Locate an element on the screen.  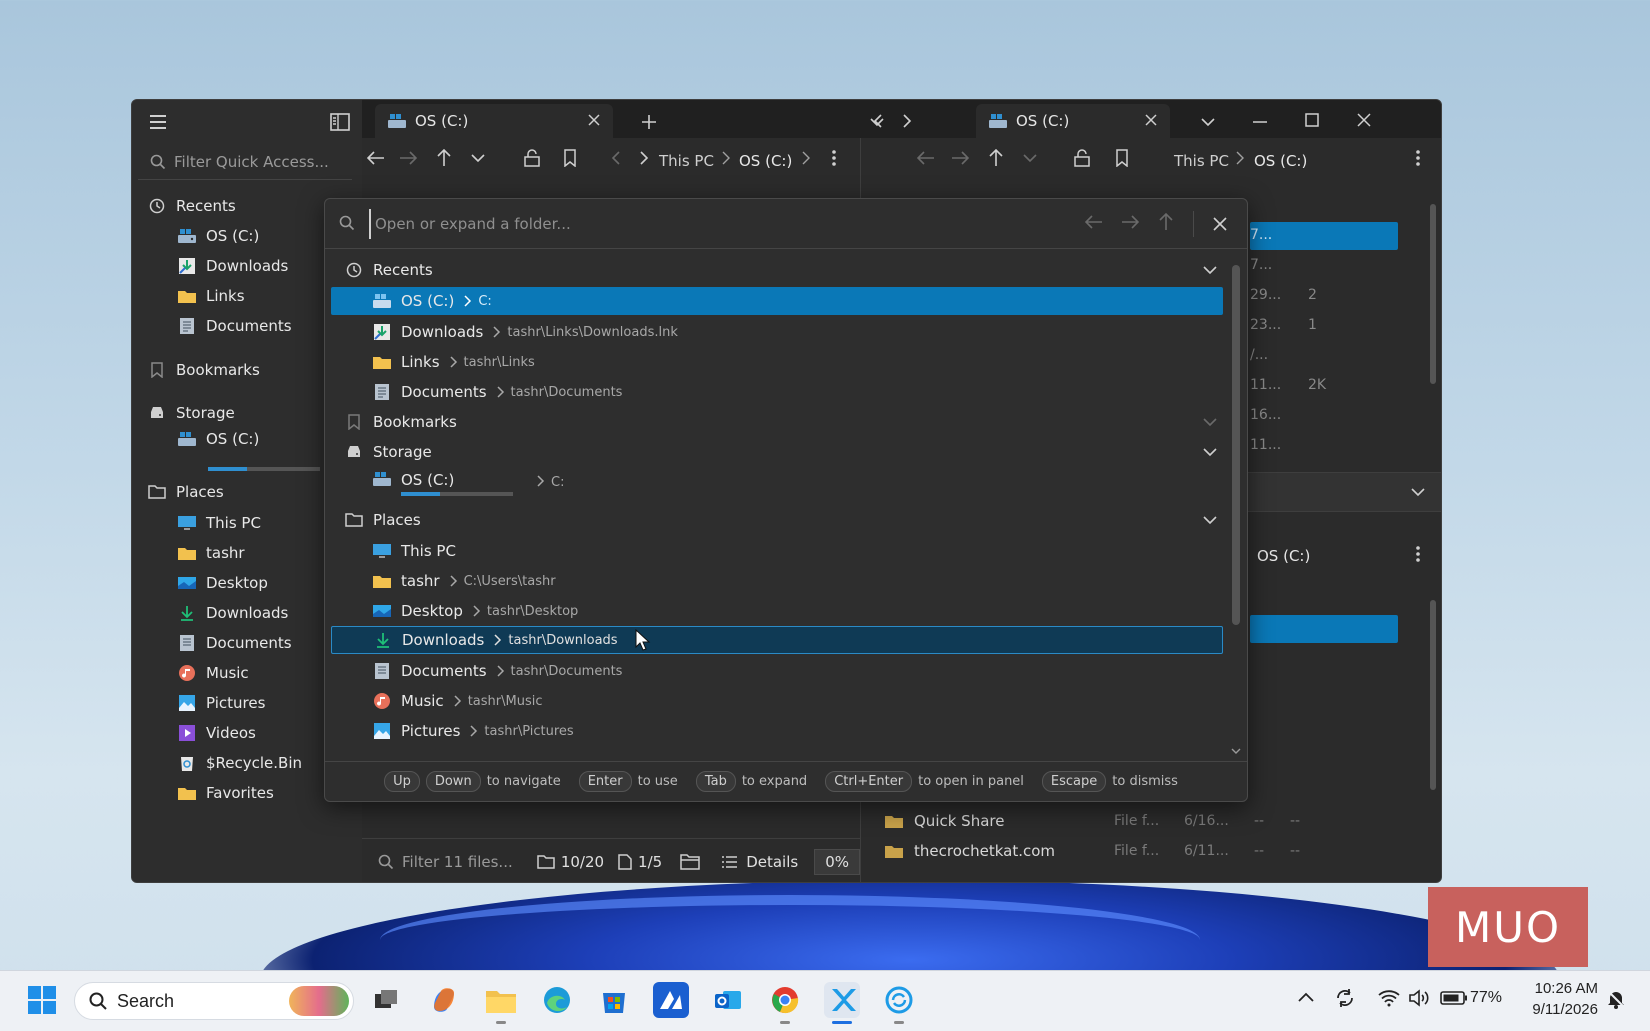
clock-time: 10:26 AM is located at coordinates (1560, 988).